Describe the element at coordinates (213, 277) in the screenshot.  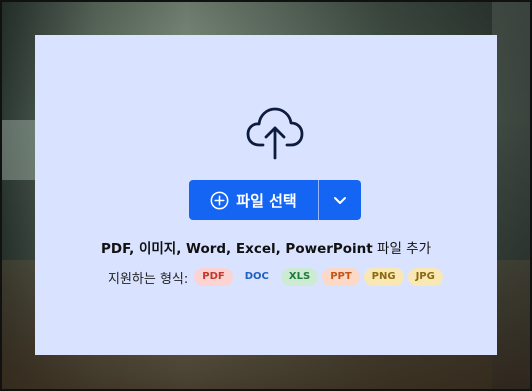
I see `format-badge-pdf: PDF` at that location.